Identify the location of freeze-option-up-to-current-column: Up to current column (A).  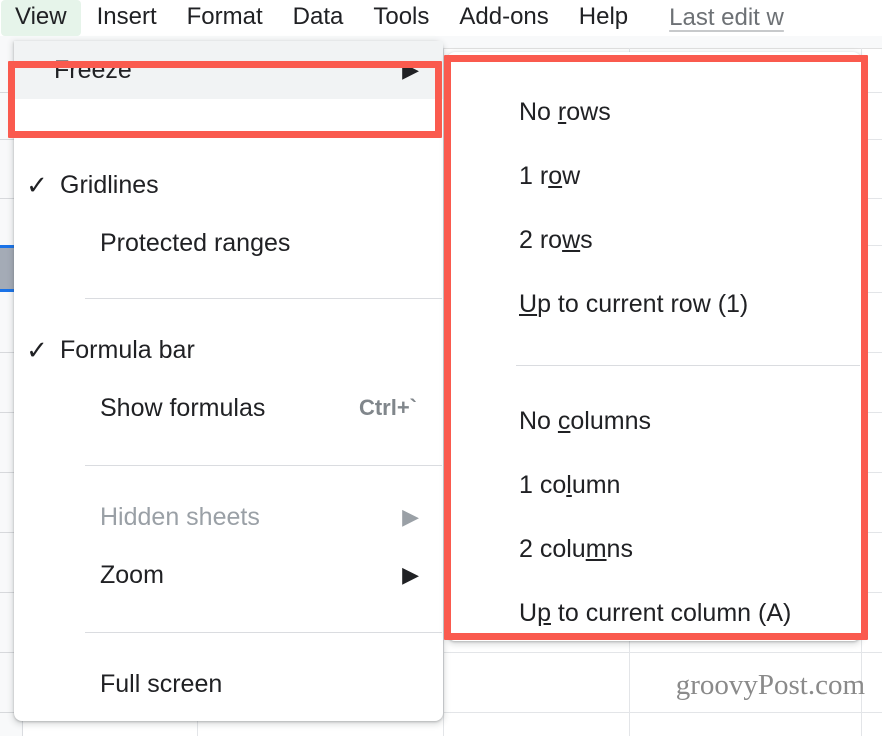
(654, 613).